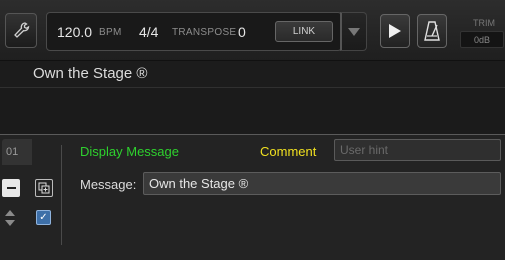 This screenshot has height=260, width=505. I want to click on play-button, so click(395, 31).